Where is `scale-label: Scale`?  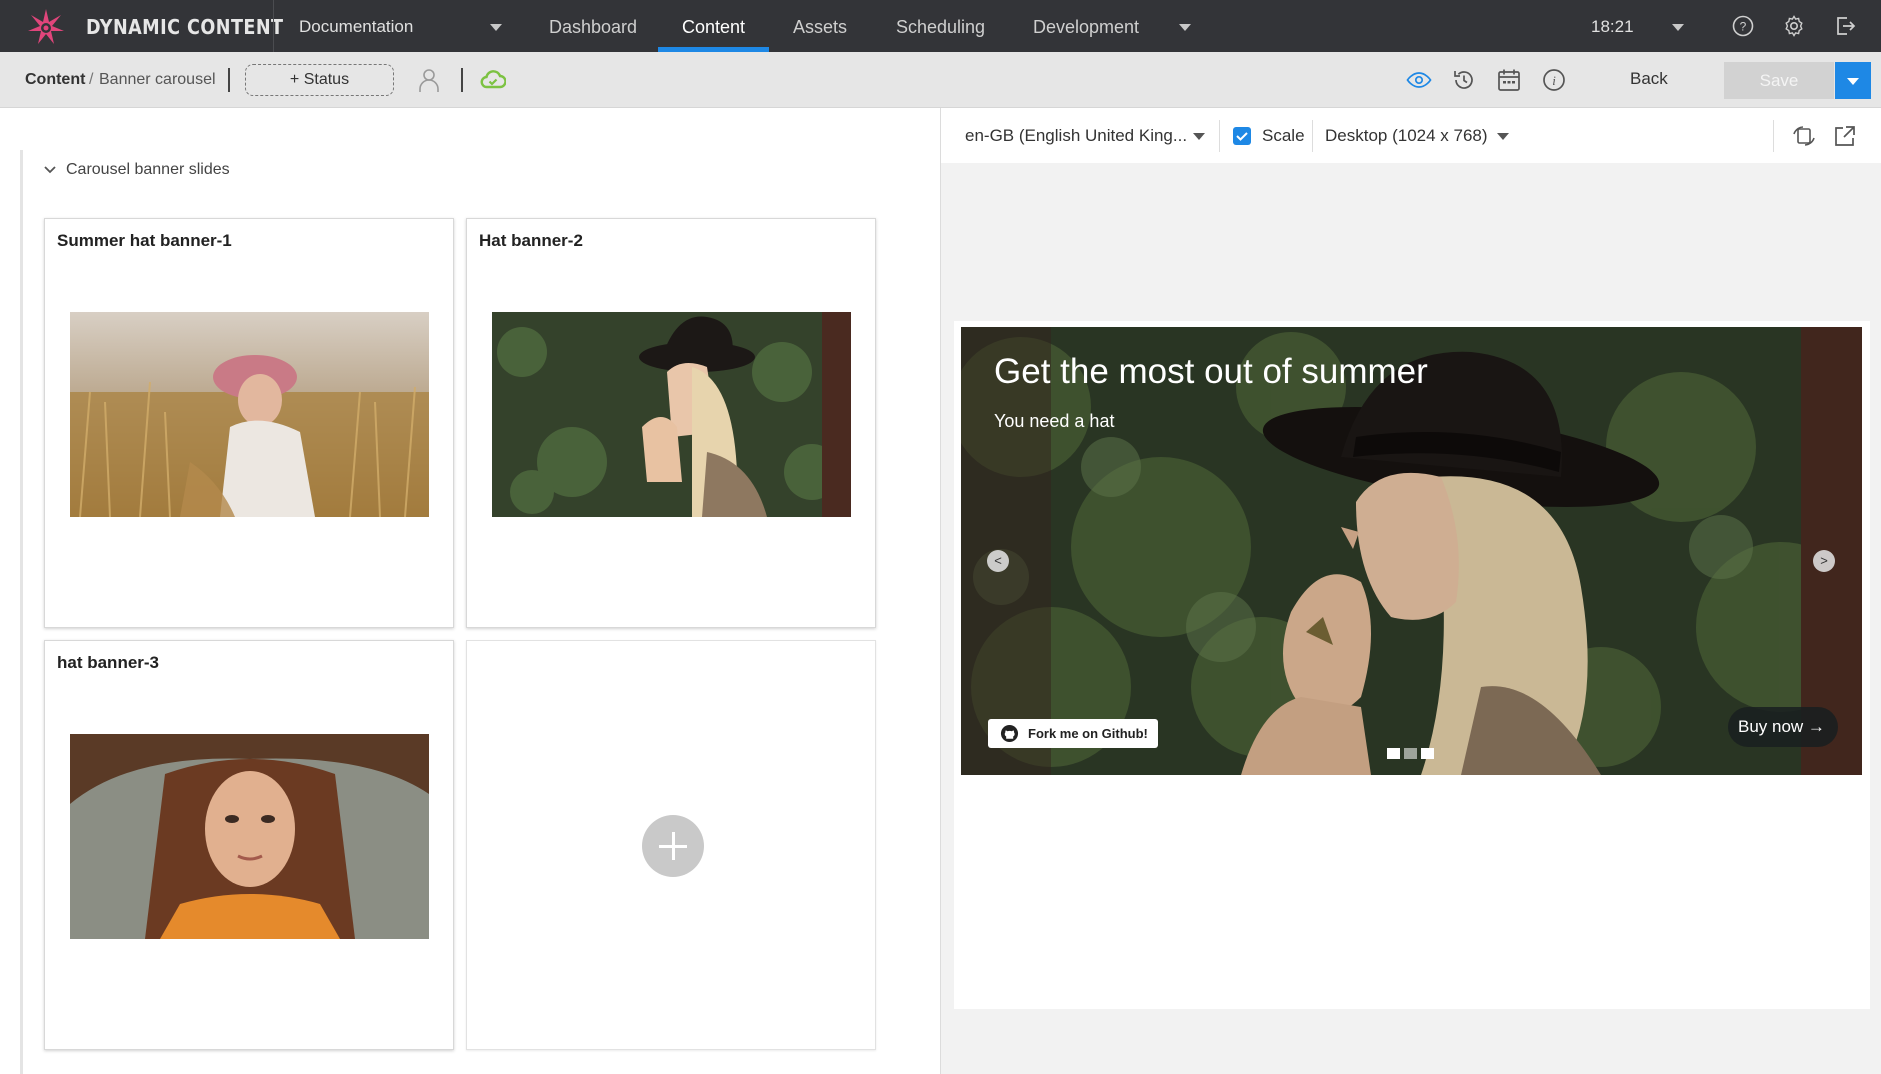
scale-label: Scale is located at coordinates (1283, 136).